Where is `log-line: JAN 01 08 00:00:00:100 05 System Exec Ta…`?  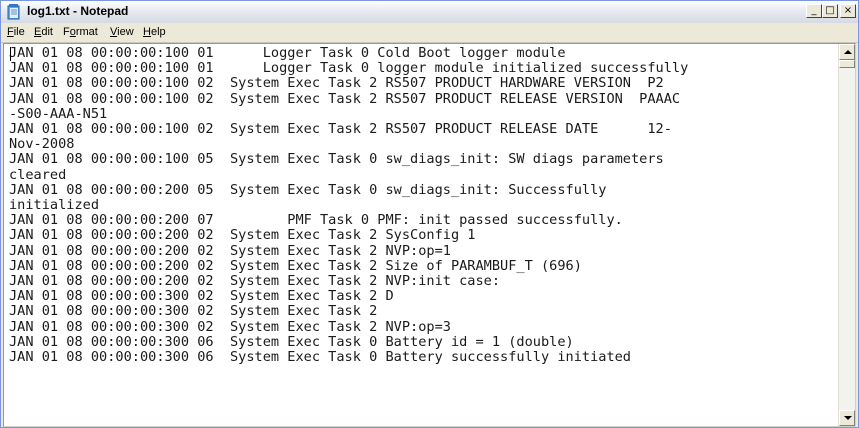 log-line: JAN 01 08 00:00:00:100 05 System Exec Ta… is located at coordinates (336, 159).